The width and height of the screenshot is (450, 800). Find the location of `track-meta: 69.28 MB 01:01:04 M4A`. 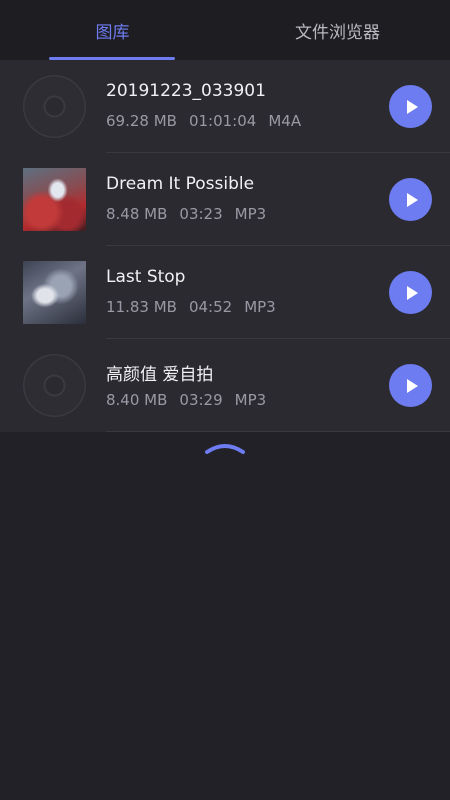

track-meta: 69.28 MB 01:01:04 M4A is located at coordinates (203, 121).